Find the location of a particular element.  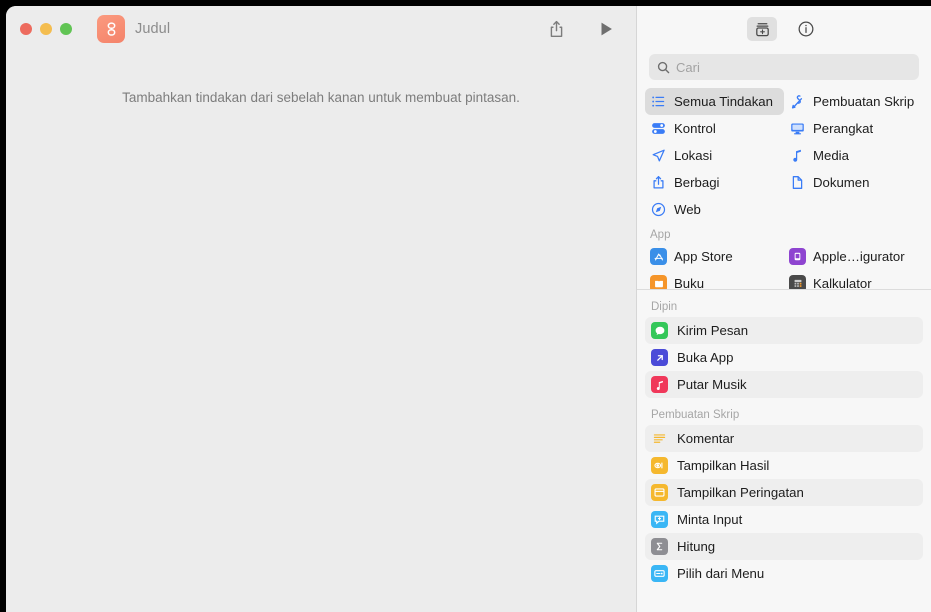

app-app-store: App Store is located at coordinates (714, 256).